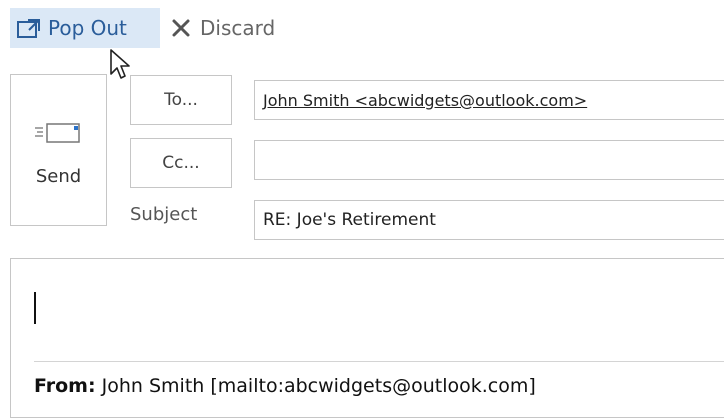  What do you see at coordinates (379, 361) in the screenshot?
I see `reply-divider` at bounding box center [379, 361].